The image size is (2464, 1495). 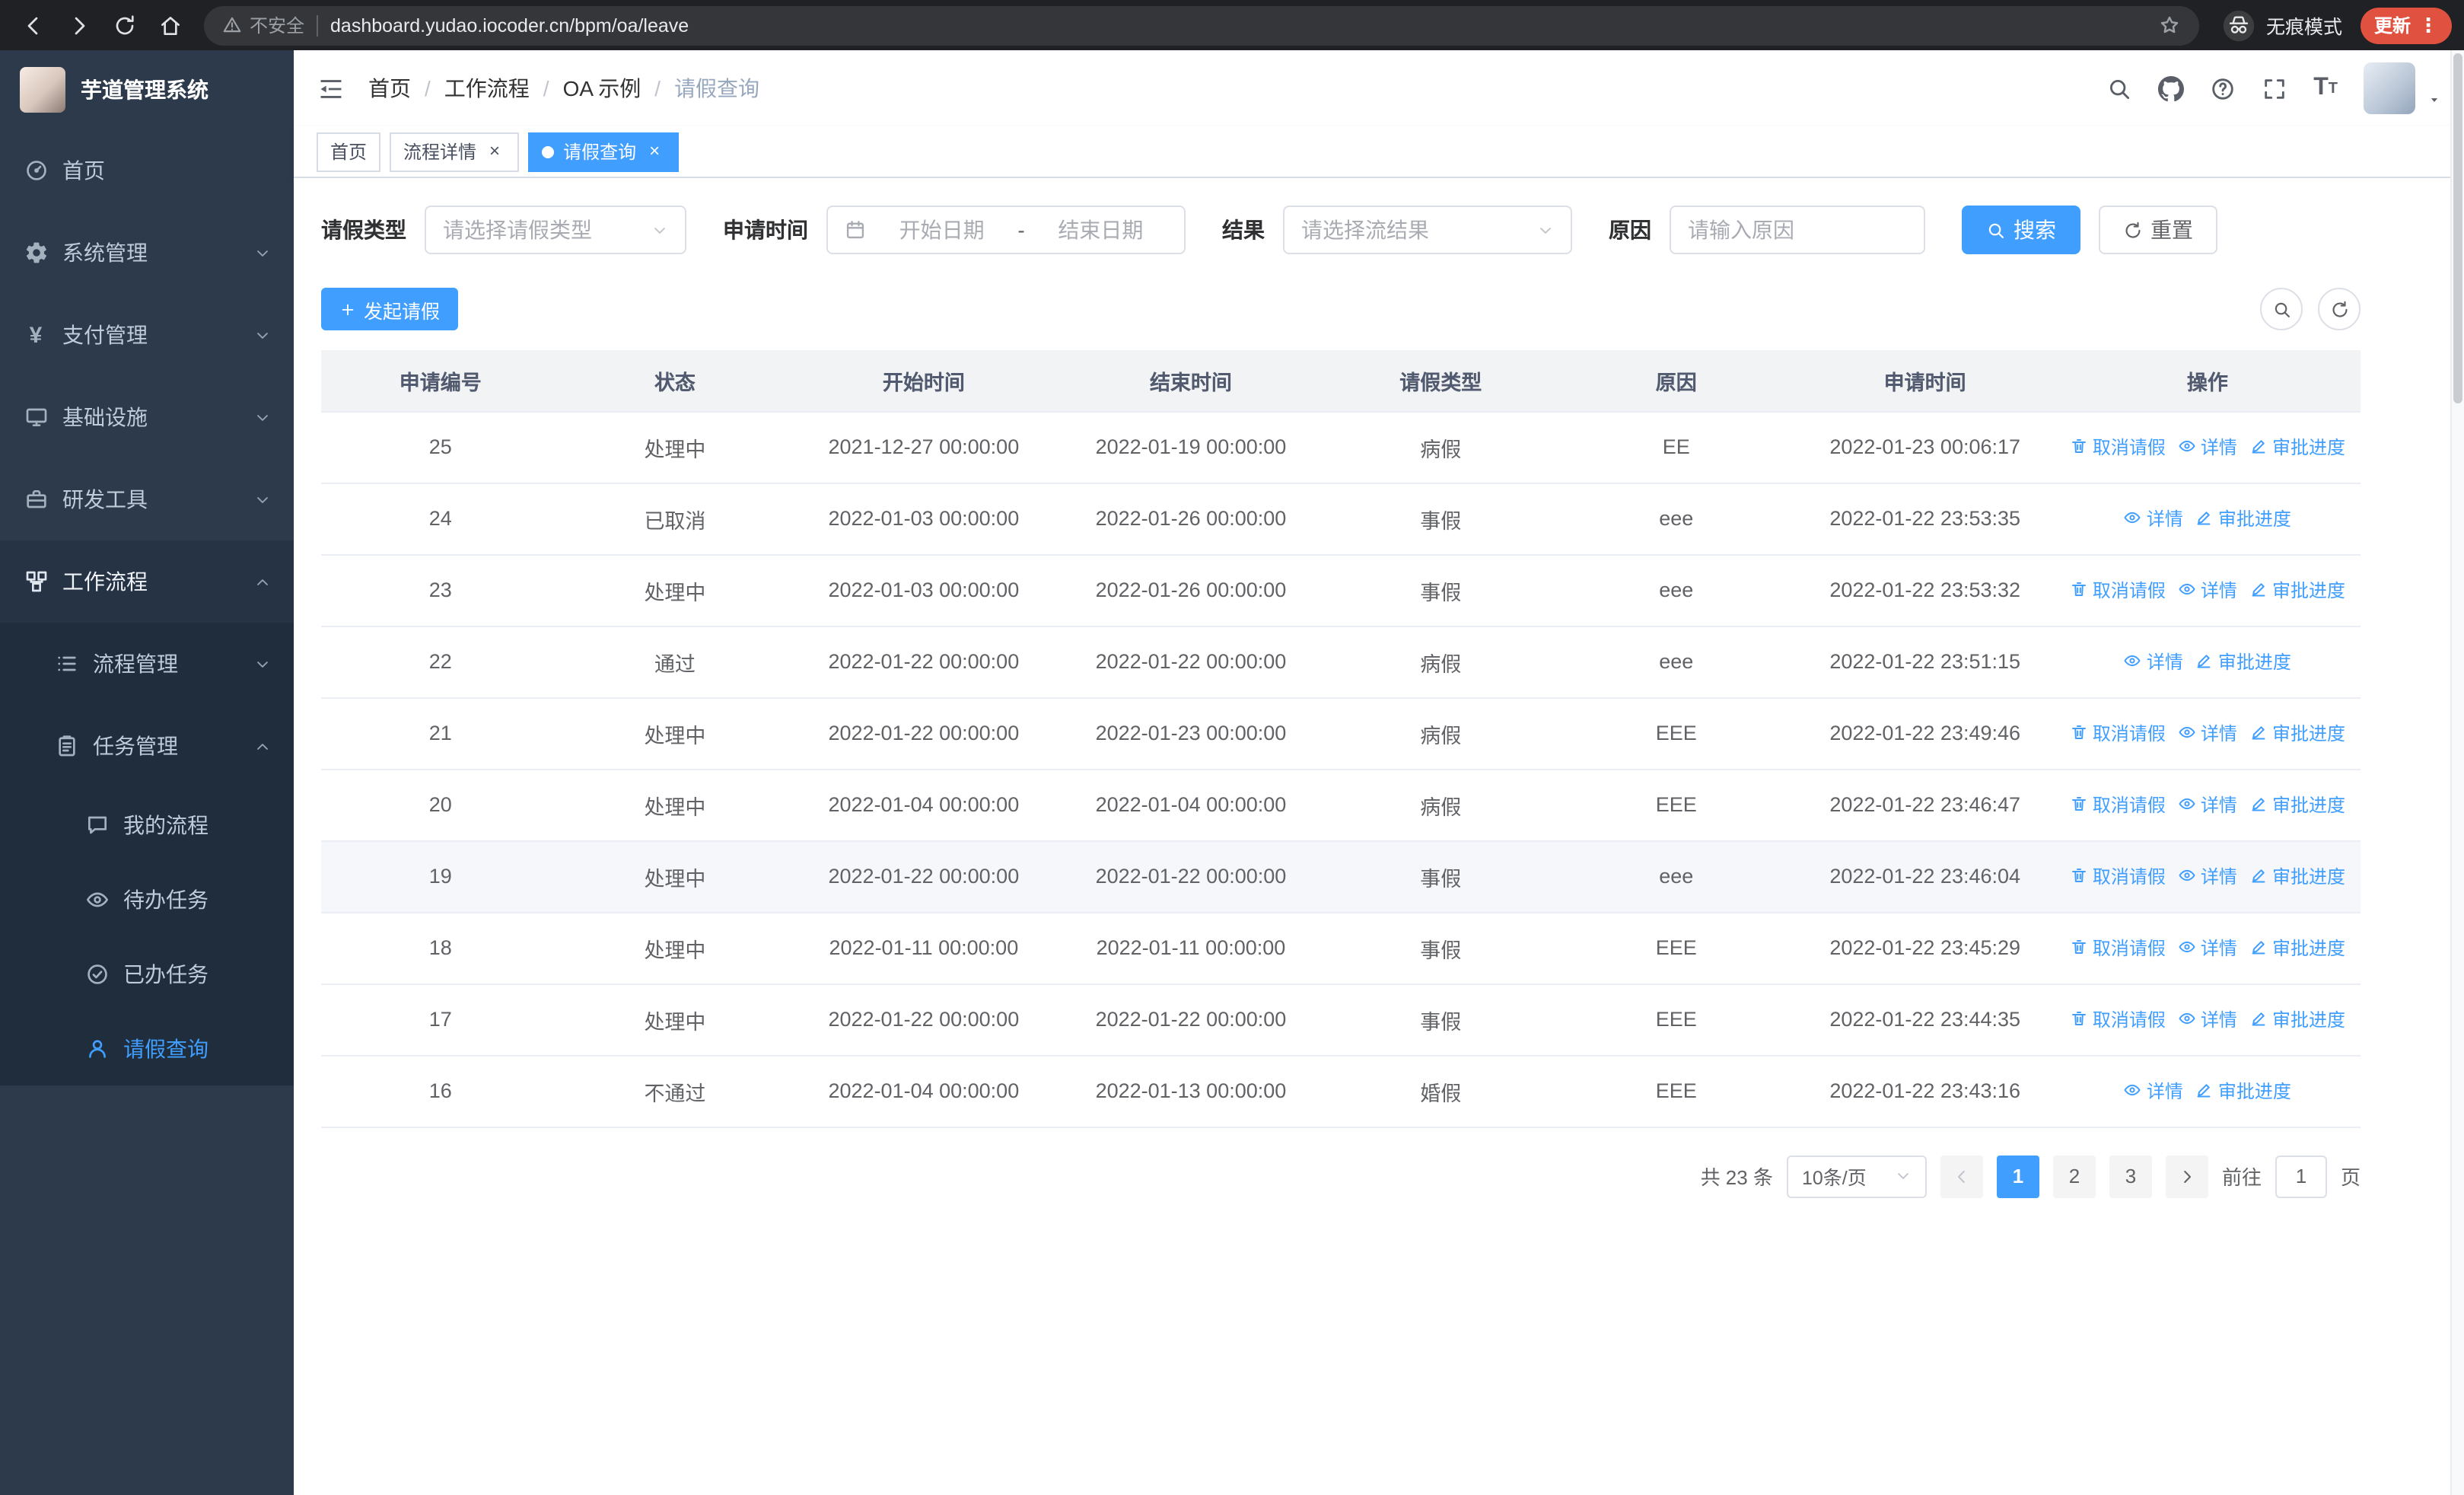 What do you see at coordinates (2301, 1176) in the screenshot?
I see `goto-page-input` at bounding box center [2301, 1176].